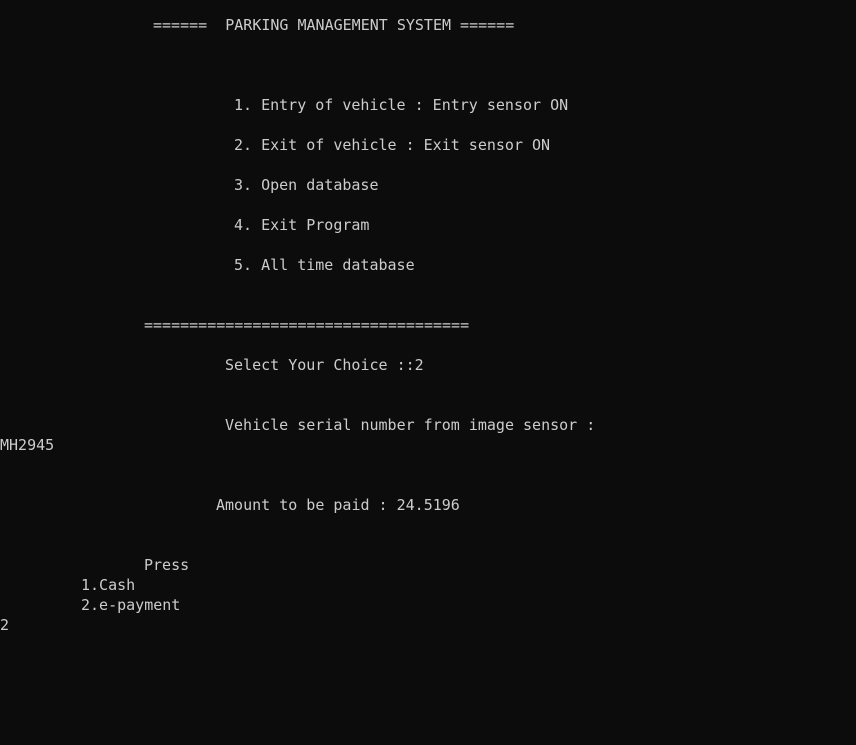 The image size is (856, 745). I want to click on banner-title: ====== PARKING MANAGEMENT SYSTEM ======, so click(334, 25).